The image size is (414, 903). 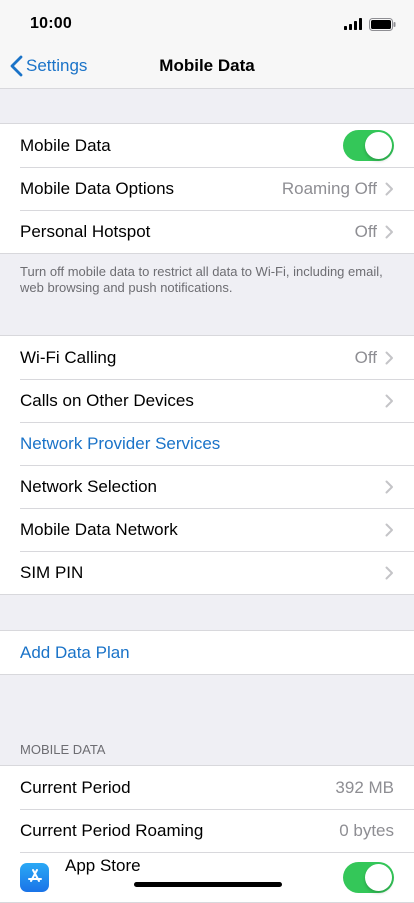 I want to click on cellular-signal-icon, so click(x=353, y=24).